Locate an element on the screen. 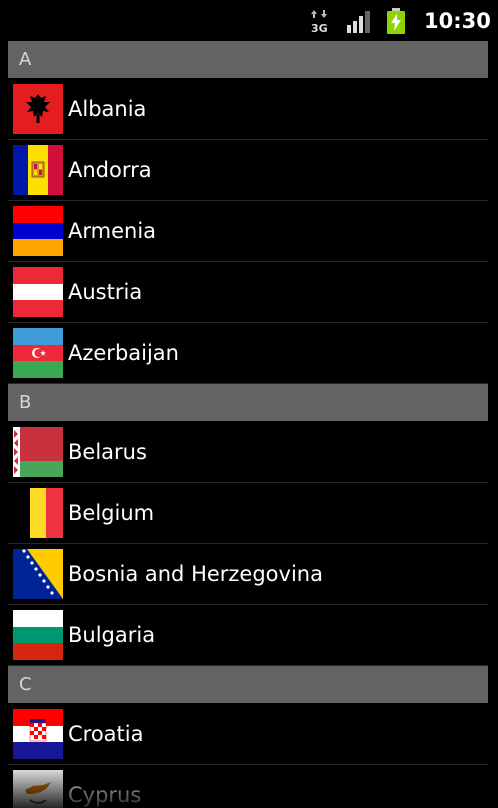 Image resolution: width=498 pixels, height=808 pixels. country-name: Bosnia and Herzegovina is located at coordinates (195, 574).